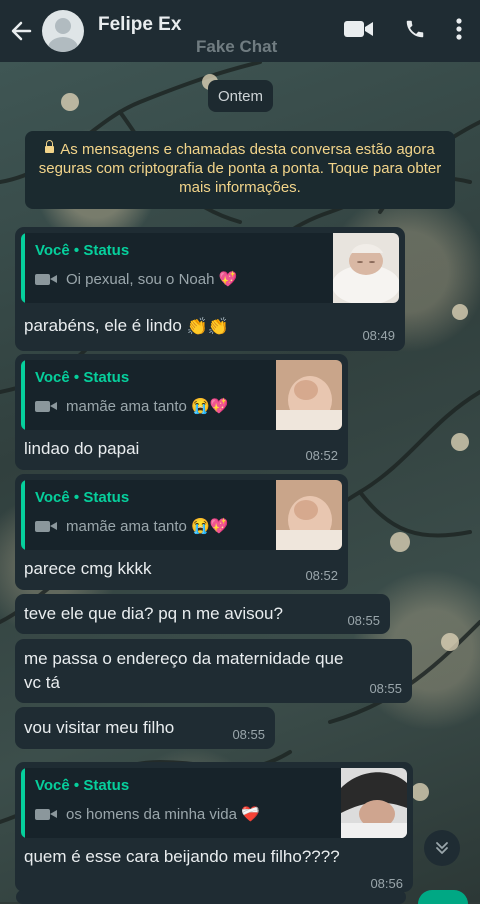  What do you see at coordinates (237, 46) in the screenshot?
I see `watermark: Fake Chat` at bounding box center [237, 46].